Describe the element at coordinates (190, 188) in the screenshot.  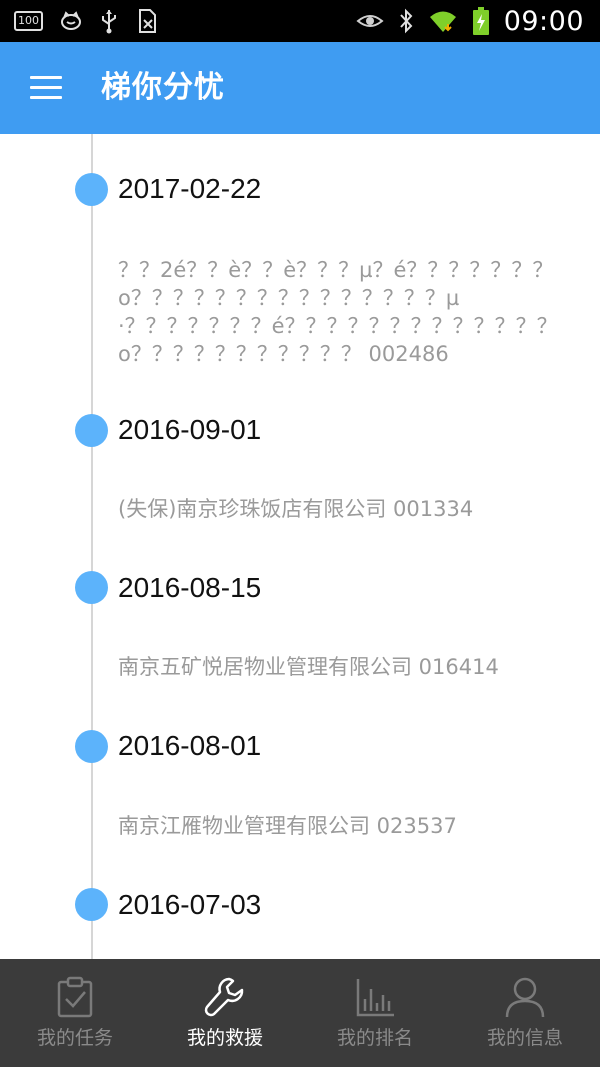
I see `timeline-date: 2017-02-22` at that location.